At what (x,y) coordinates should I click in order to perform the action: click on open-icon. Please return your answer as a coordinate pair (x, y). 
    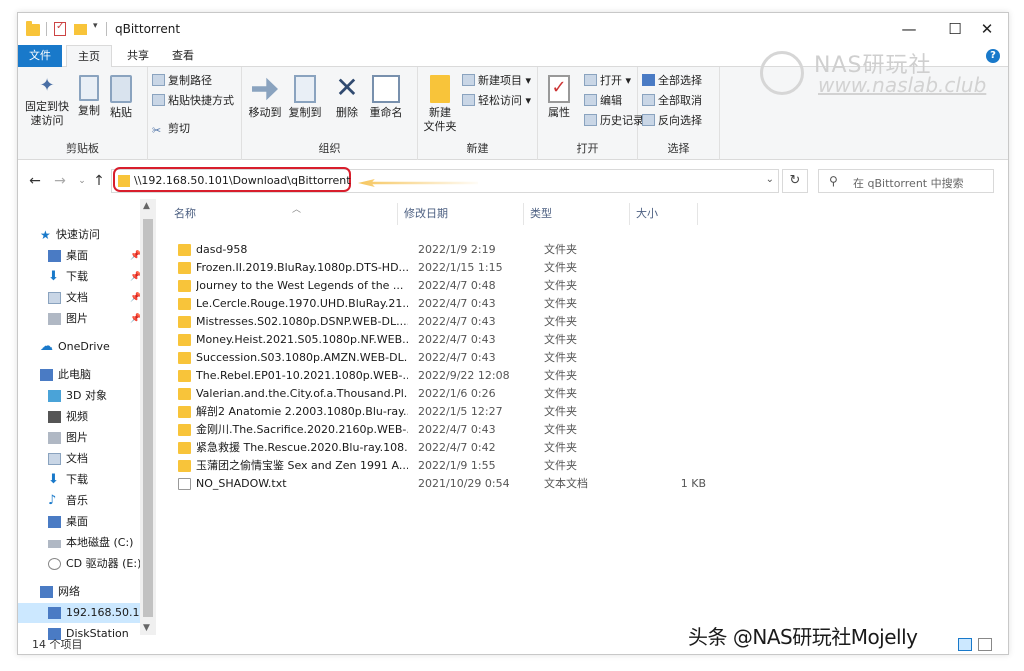
    Looking at the image, I should click on (590, 80).